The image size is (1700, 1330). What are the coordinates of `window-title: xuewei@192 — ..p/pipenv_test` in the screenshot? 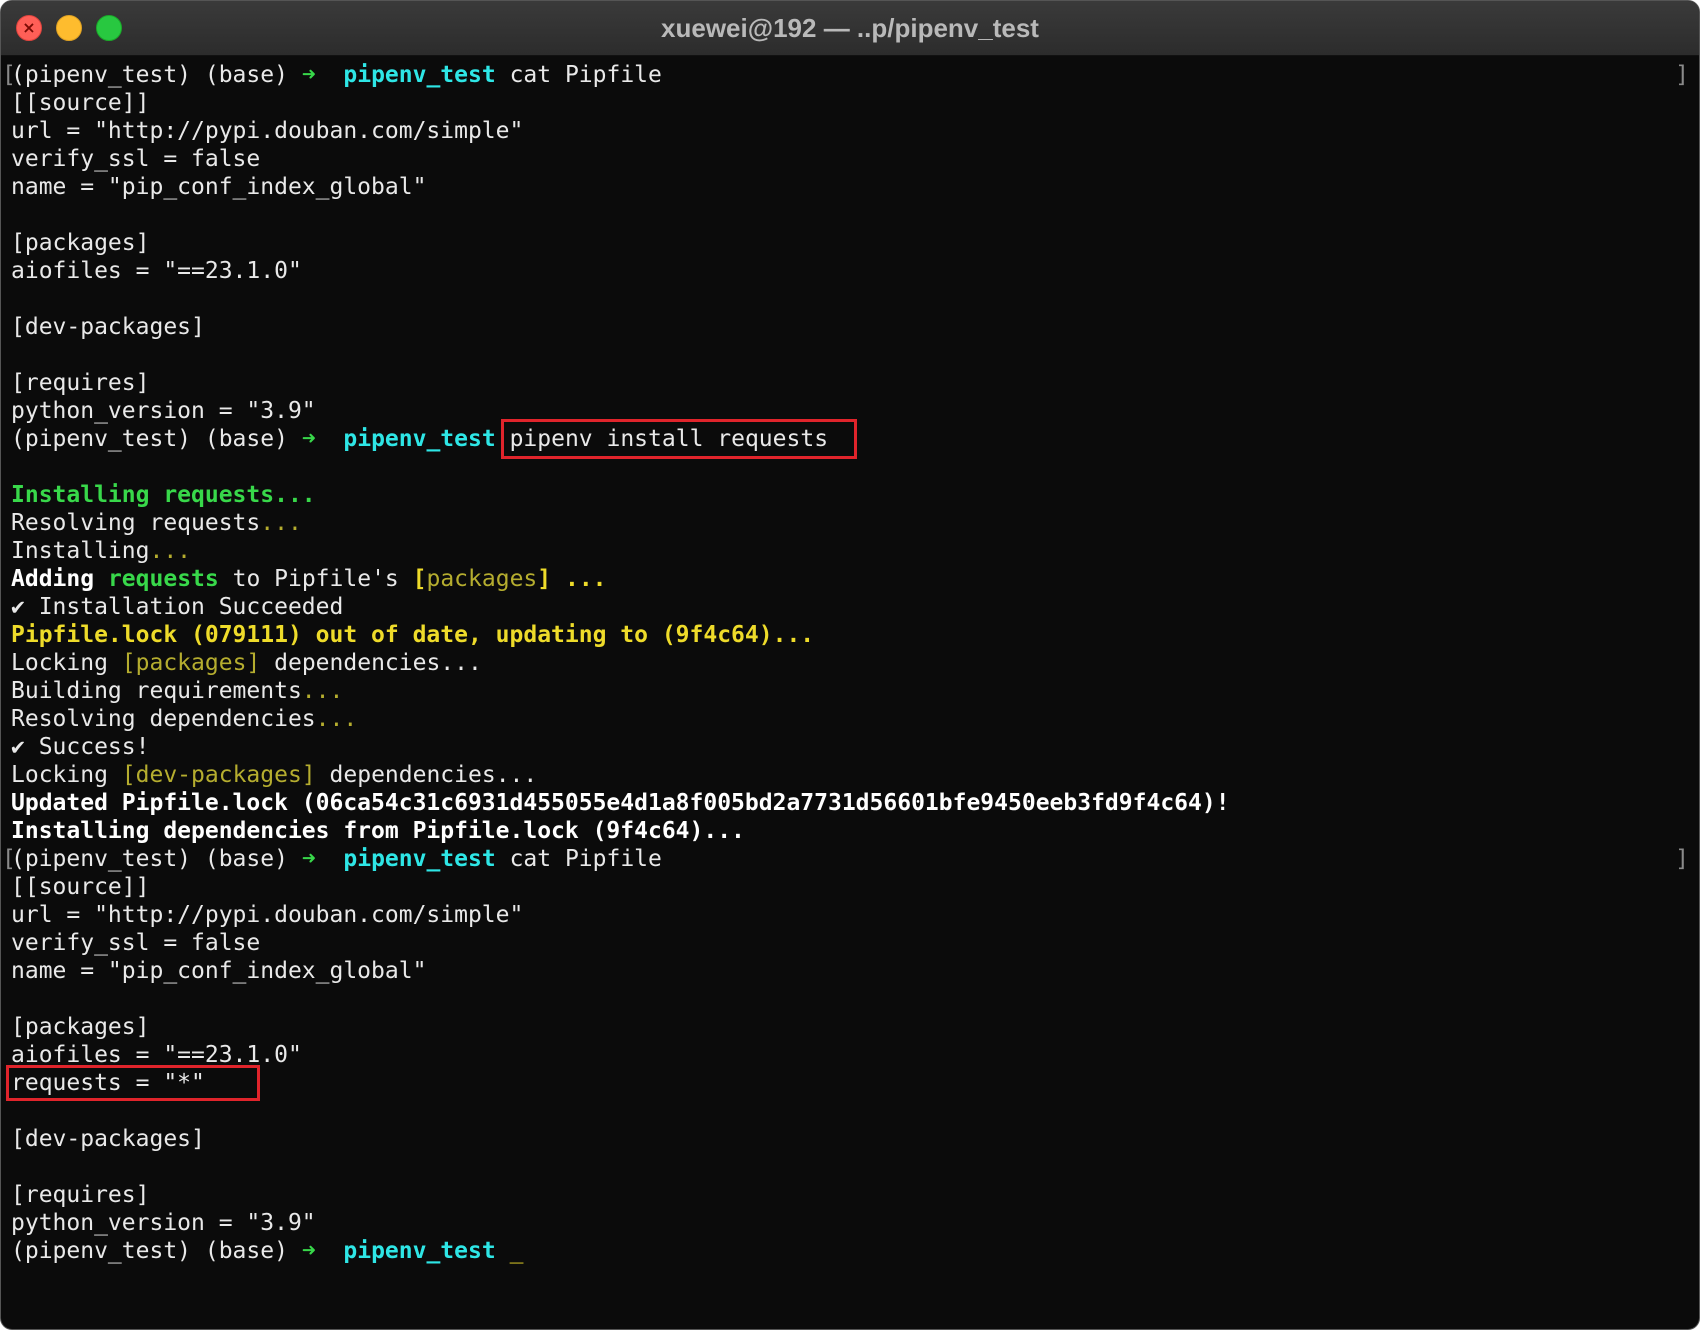 It's located at (850, 28).